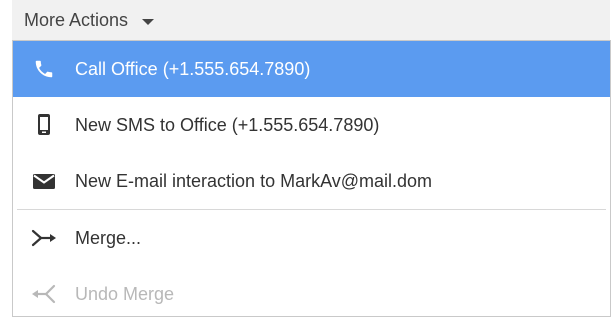 This screenshot has height=320, width=616. Describe the element at coordinates (148, 21) in the screenshot. I see `caret-down-icon` at that location.